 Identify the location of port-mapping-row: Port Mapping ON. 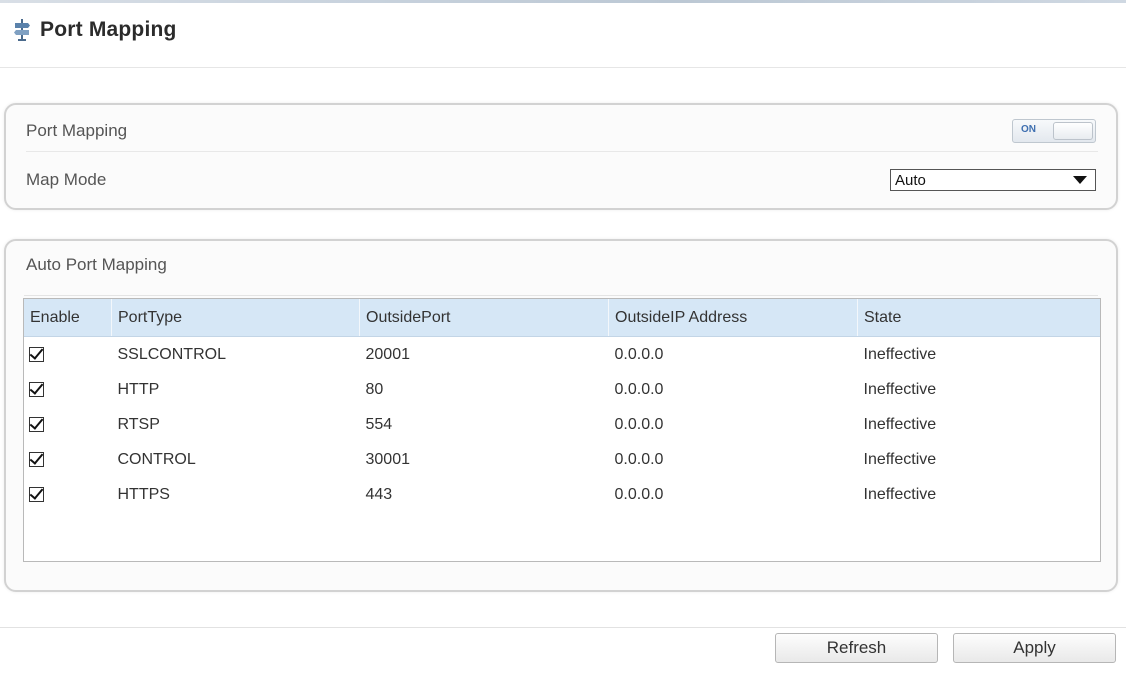
(562, 131).